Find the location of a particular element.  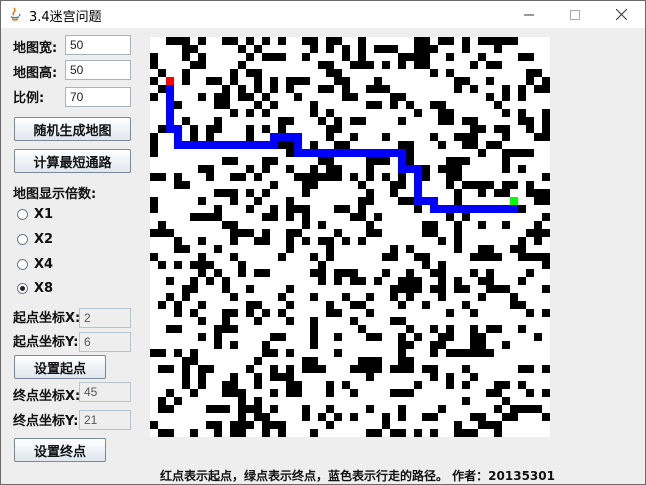

ratio-field: 70 is located at coordinates (98, 97).